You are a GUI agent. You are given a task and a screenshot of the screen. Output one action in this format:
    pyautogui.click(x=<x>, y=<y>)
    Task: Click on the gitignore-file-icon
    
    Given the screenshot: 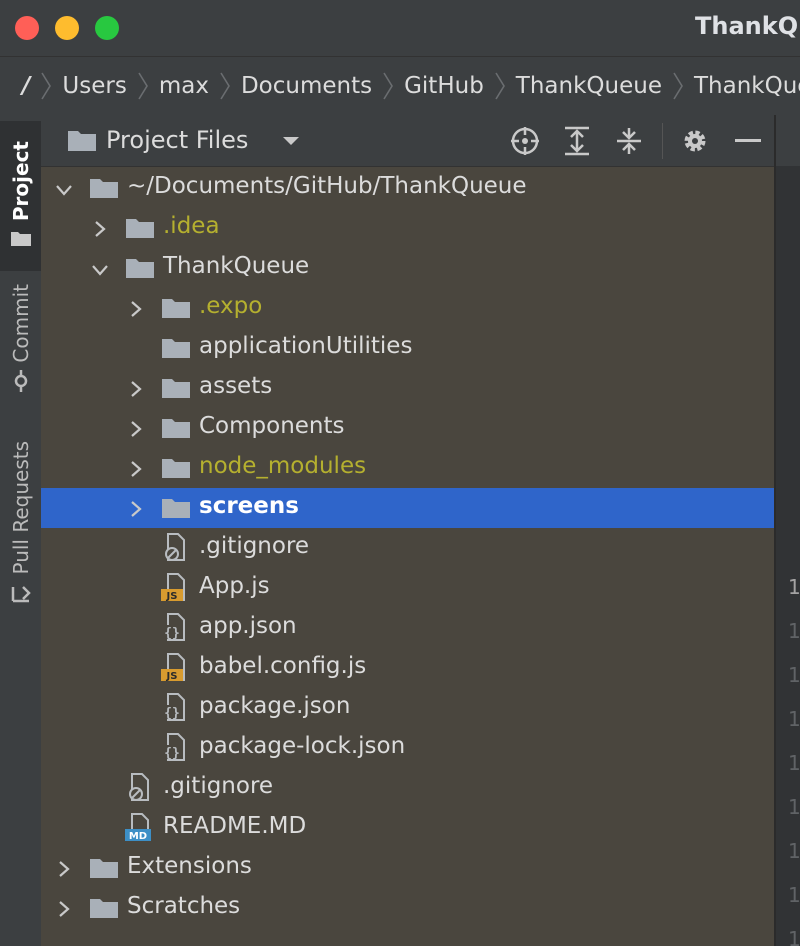 What is the action you would take?
    pyautogui.click(x=175, y=549)
    